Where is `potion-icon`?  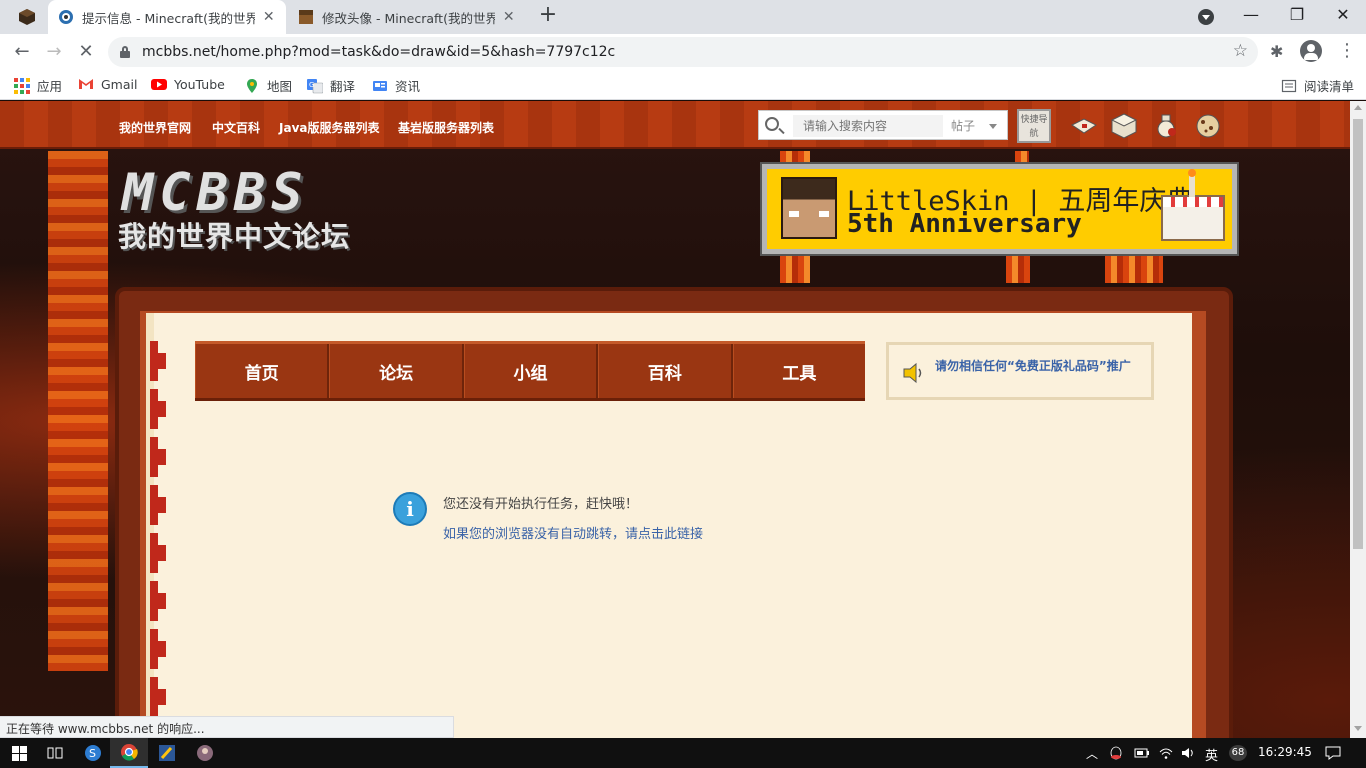
potion-icon is located at coordinates (1166, 126).